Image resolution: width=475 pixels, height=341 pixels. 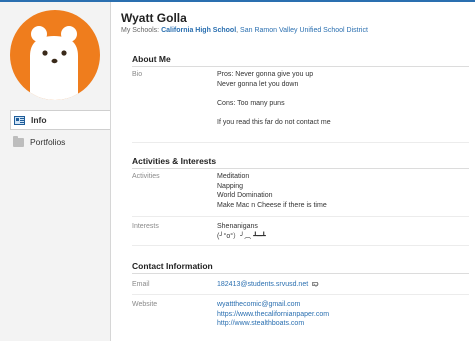 I want to click on activity-item: Meditation, so click(x=233, y=176).